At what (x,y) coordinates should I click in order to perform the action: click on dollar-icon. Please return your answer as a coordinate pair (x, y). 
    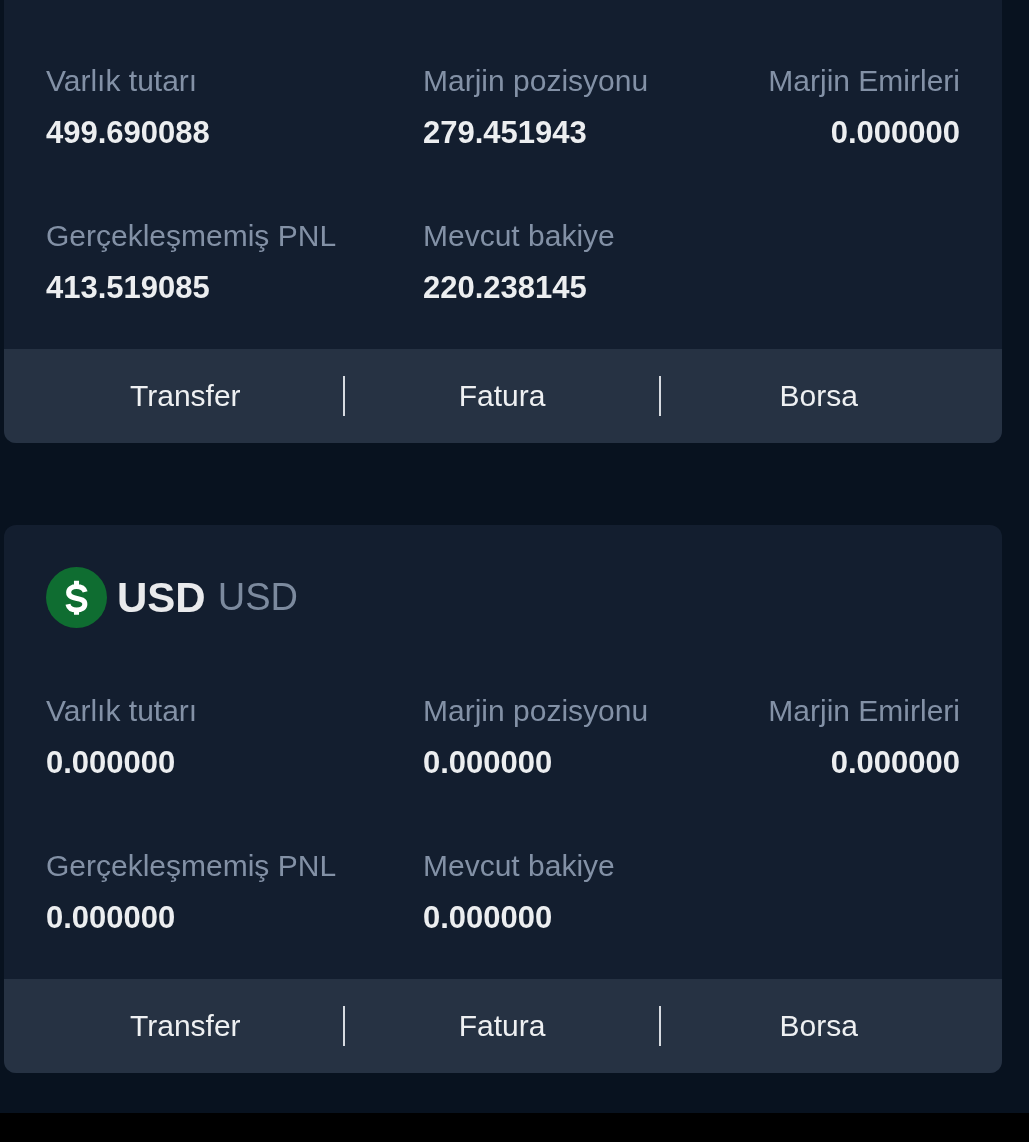
    Looking at the image, I should click on (76, 597).